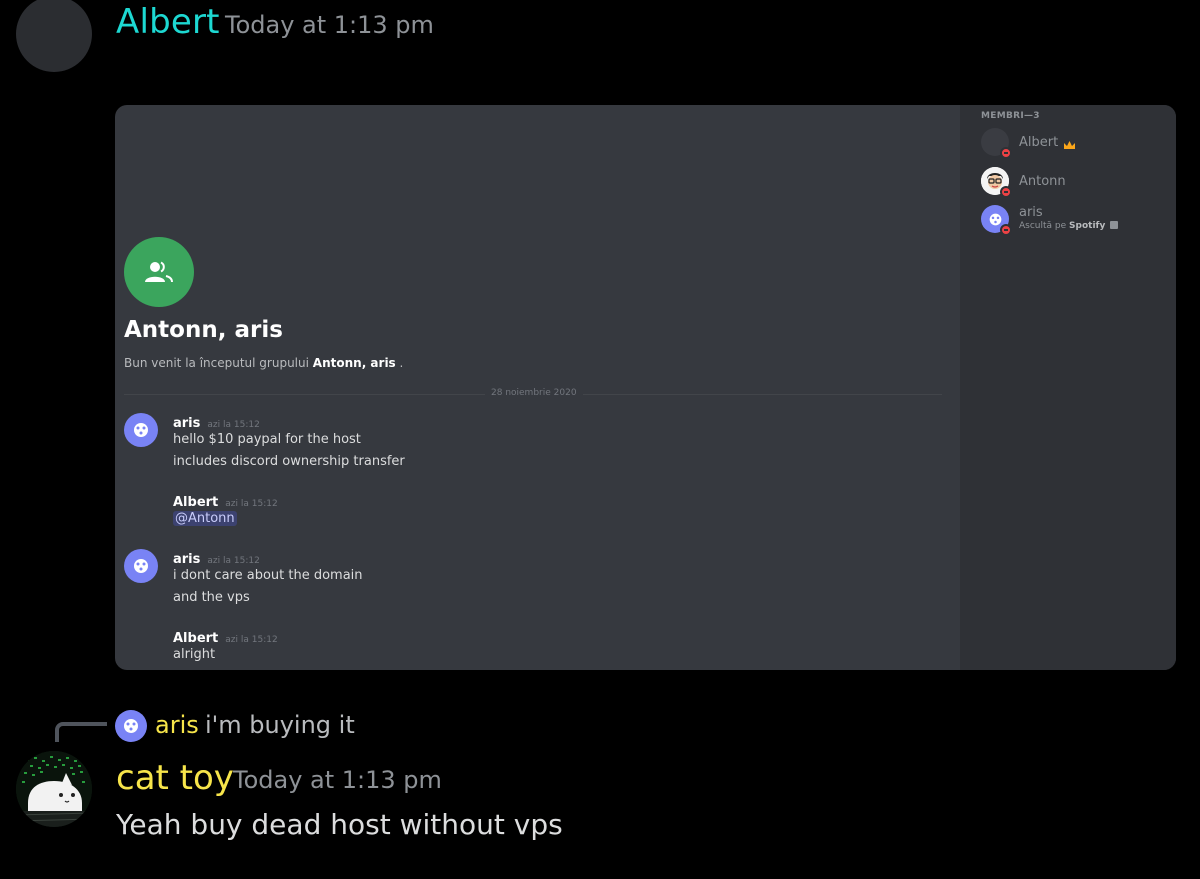  Describe the element at coordinates (1042, 181) in the screenshot. I see `member-name: Antonn` at that location.